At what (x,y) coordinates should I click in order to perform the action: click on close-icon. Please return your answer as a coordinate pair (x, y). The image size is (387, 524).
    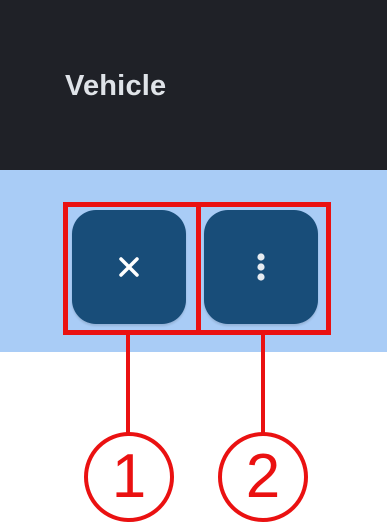
    Looking at the image, I should click on (129, 267).